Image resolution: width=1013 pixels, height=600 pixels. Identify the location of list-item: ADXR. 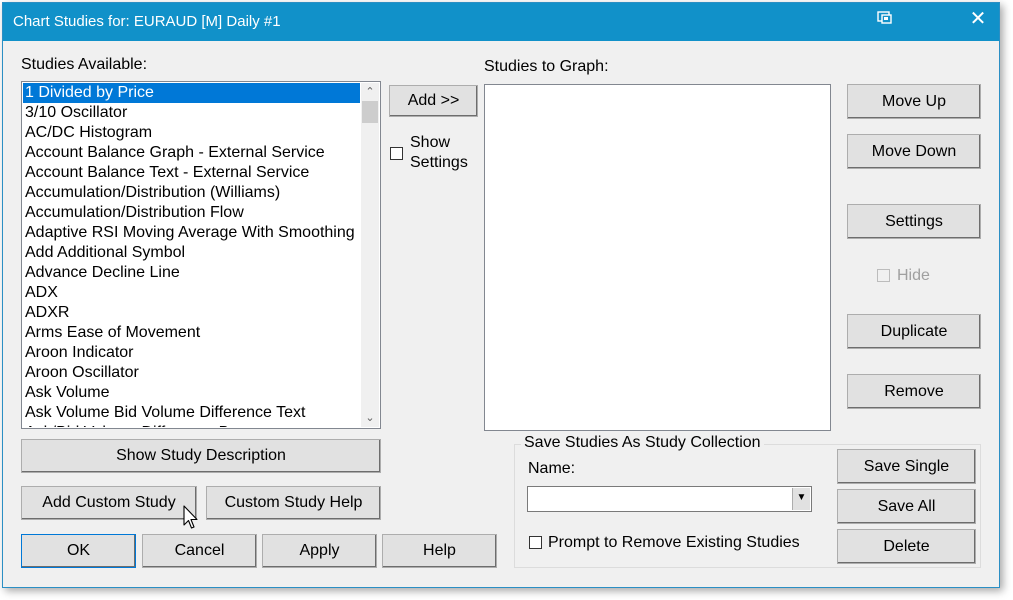
(191, 313).